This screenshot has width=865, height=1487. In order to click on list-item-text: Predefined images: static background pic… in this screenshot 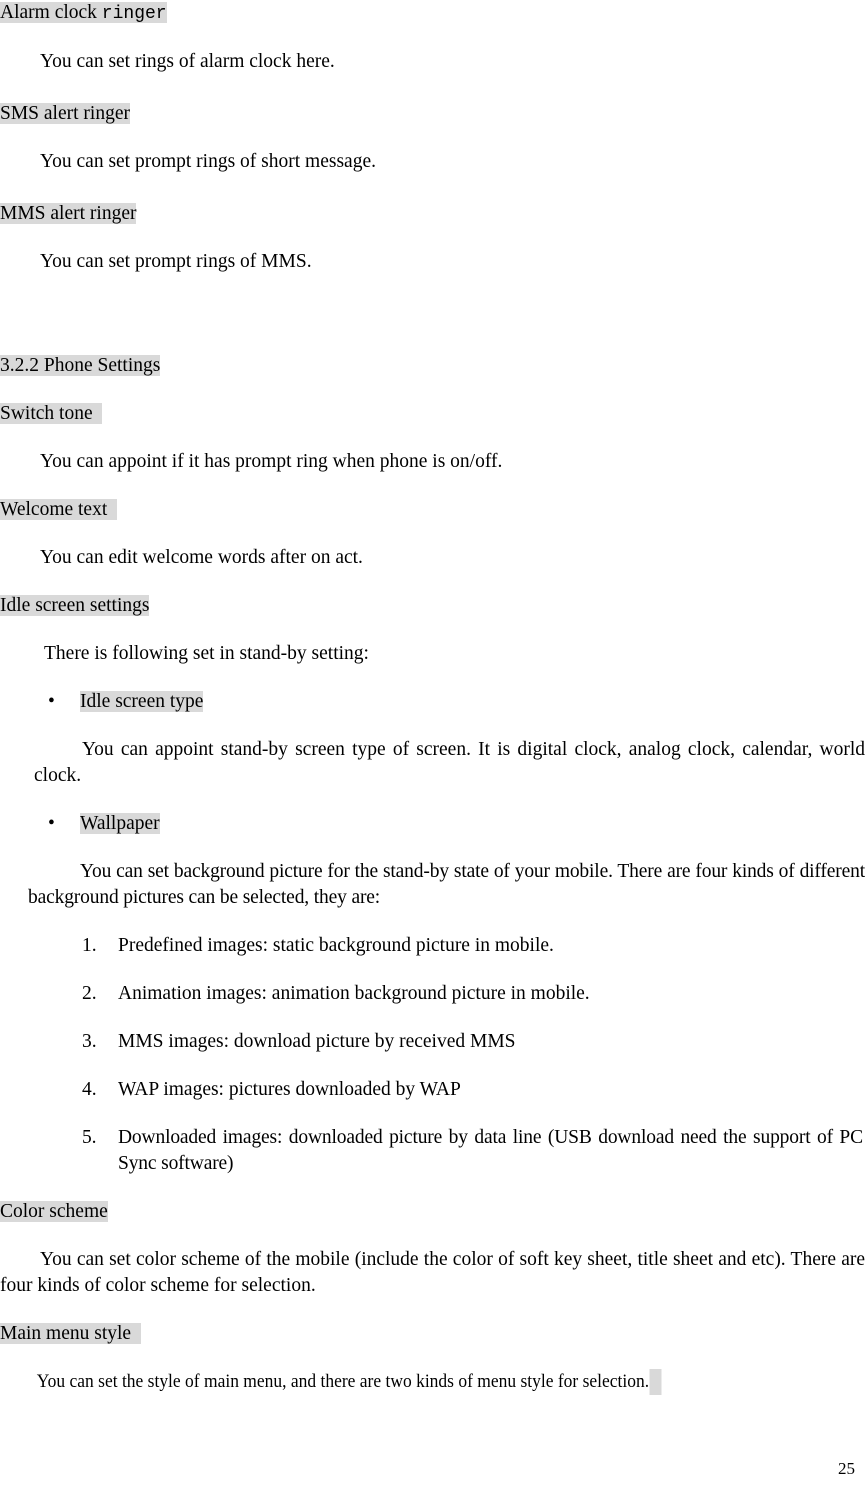, I will do `click(336, 945)`.